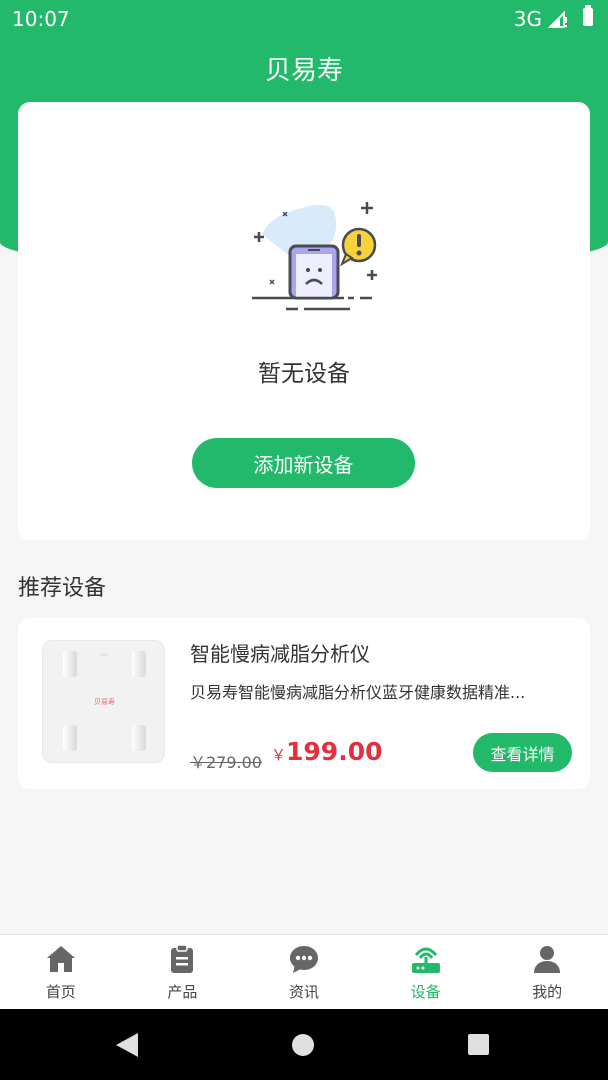 This screenshot has height=1080, width=608. Describe the element at coordinates (303, 463) in the screenshot. I see `add-device-button: 添加新设备` at that location.